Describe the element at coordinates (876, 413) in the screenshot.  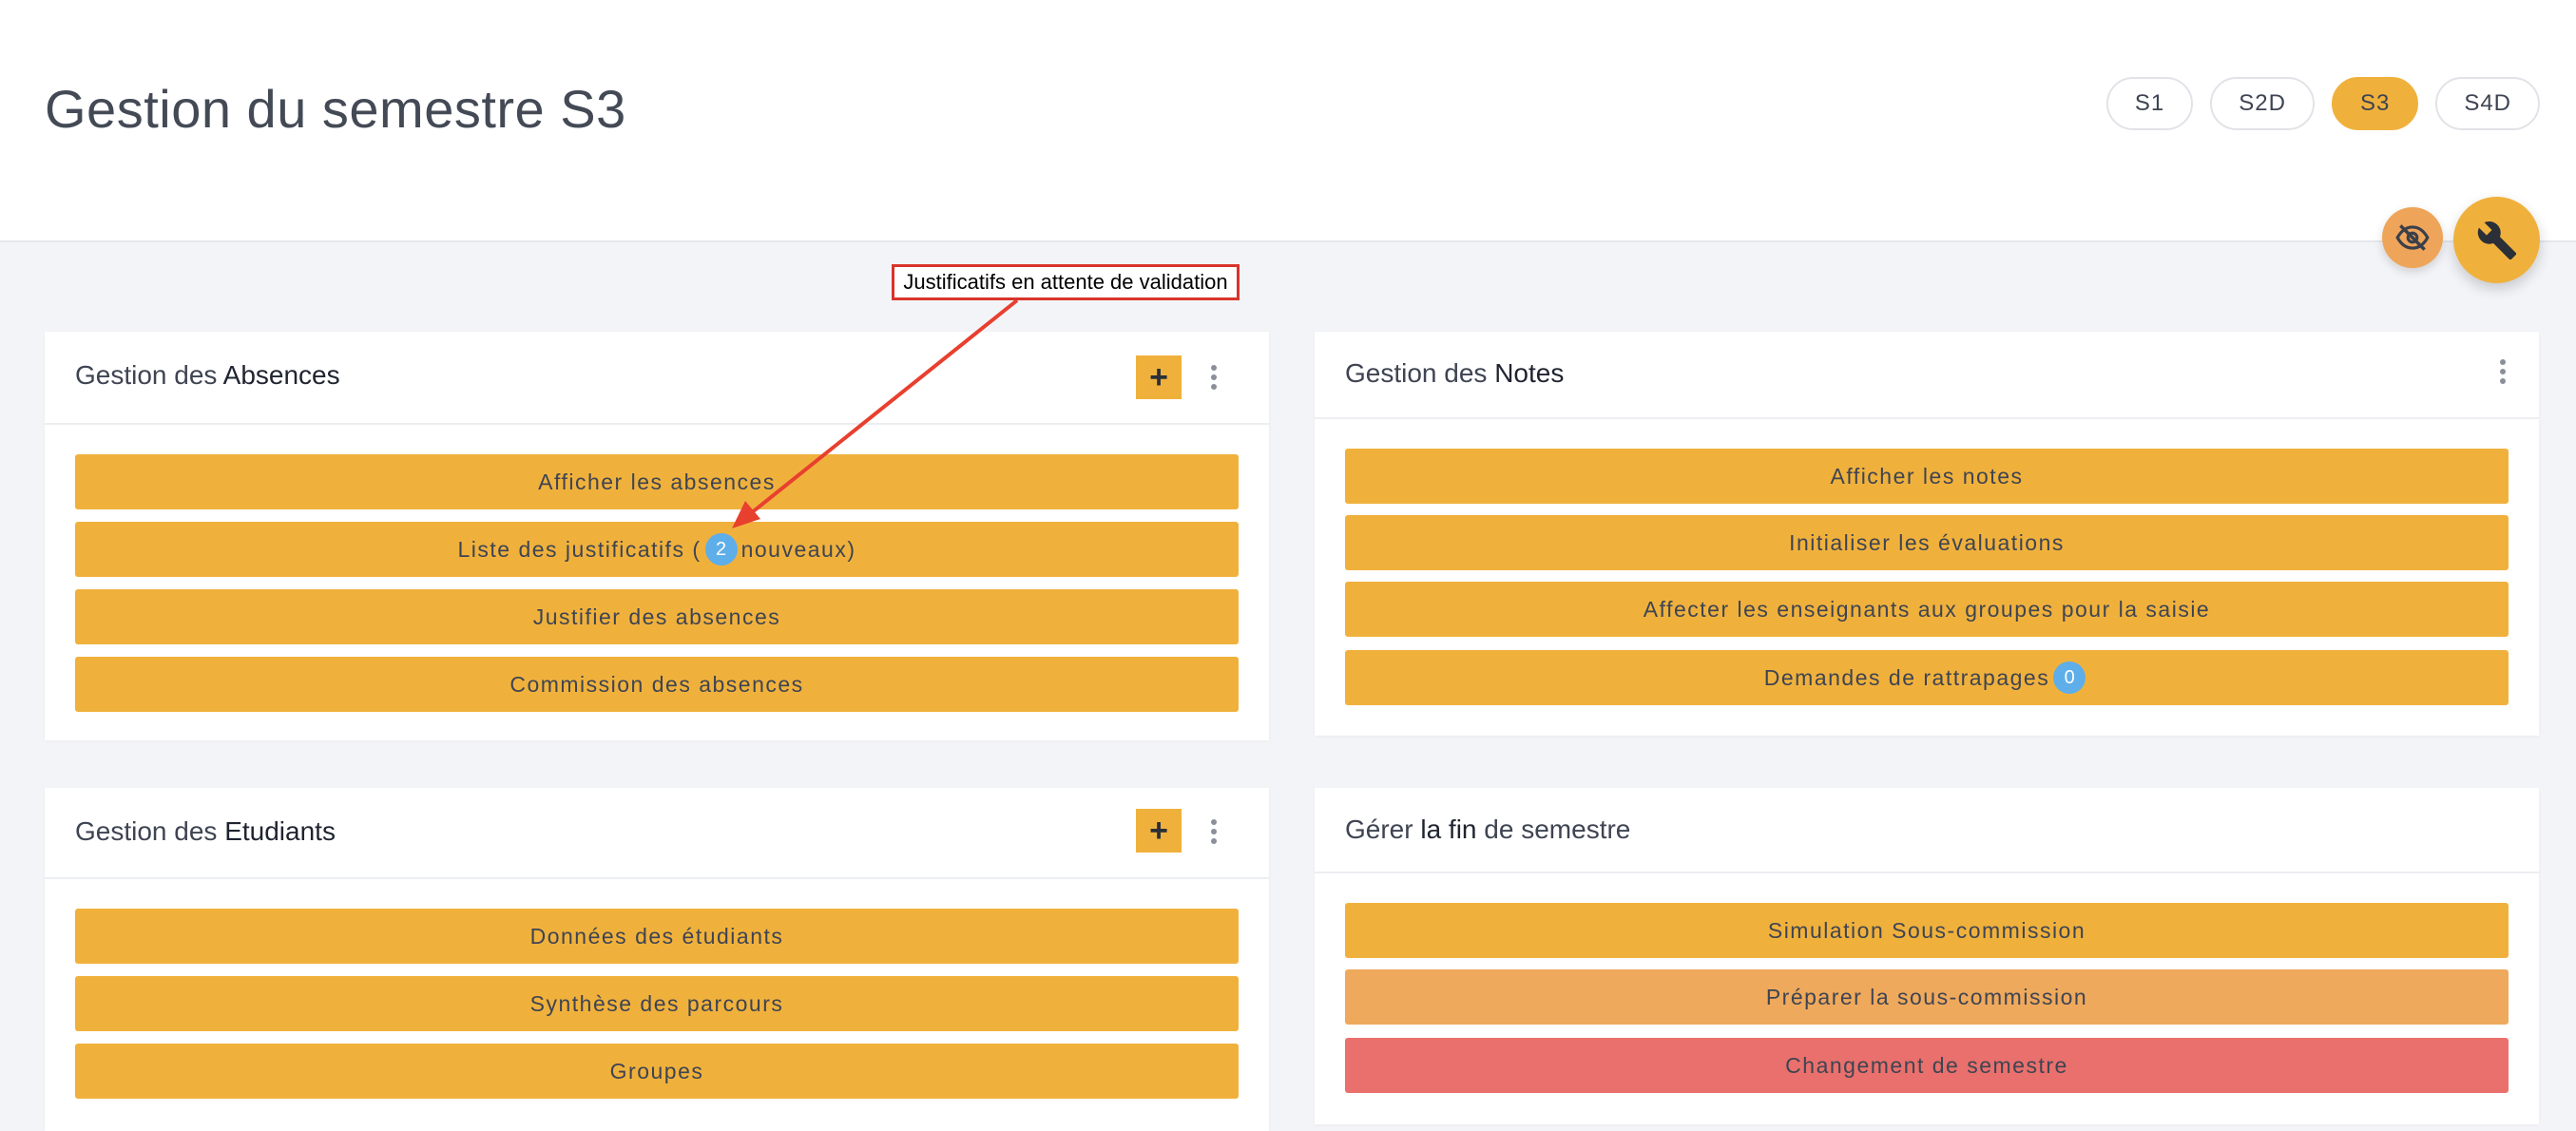
I see `annotation-arrow` at that location.